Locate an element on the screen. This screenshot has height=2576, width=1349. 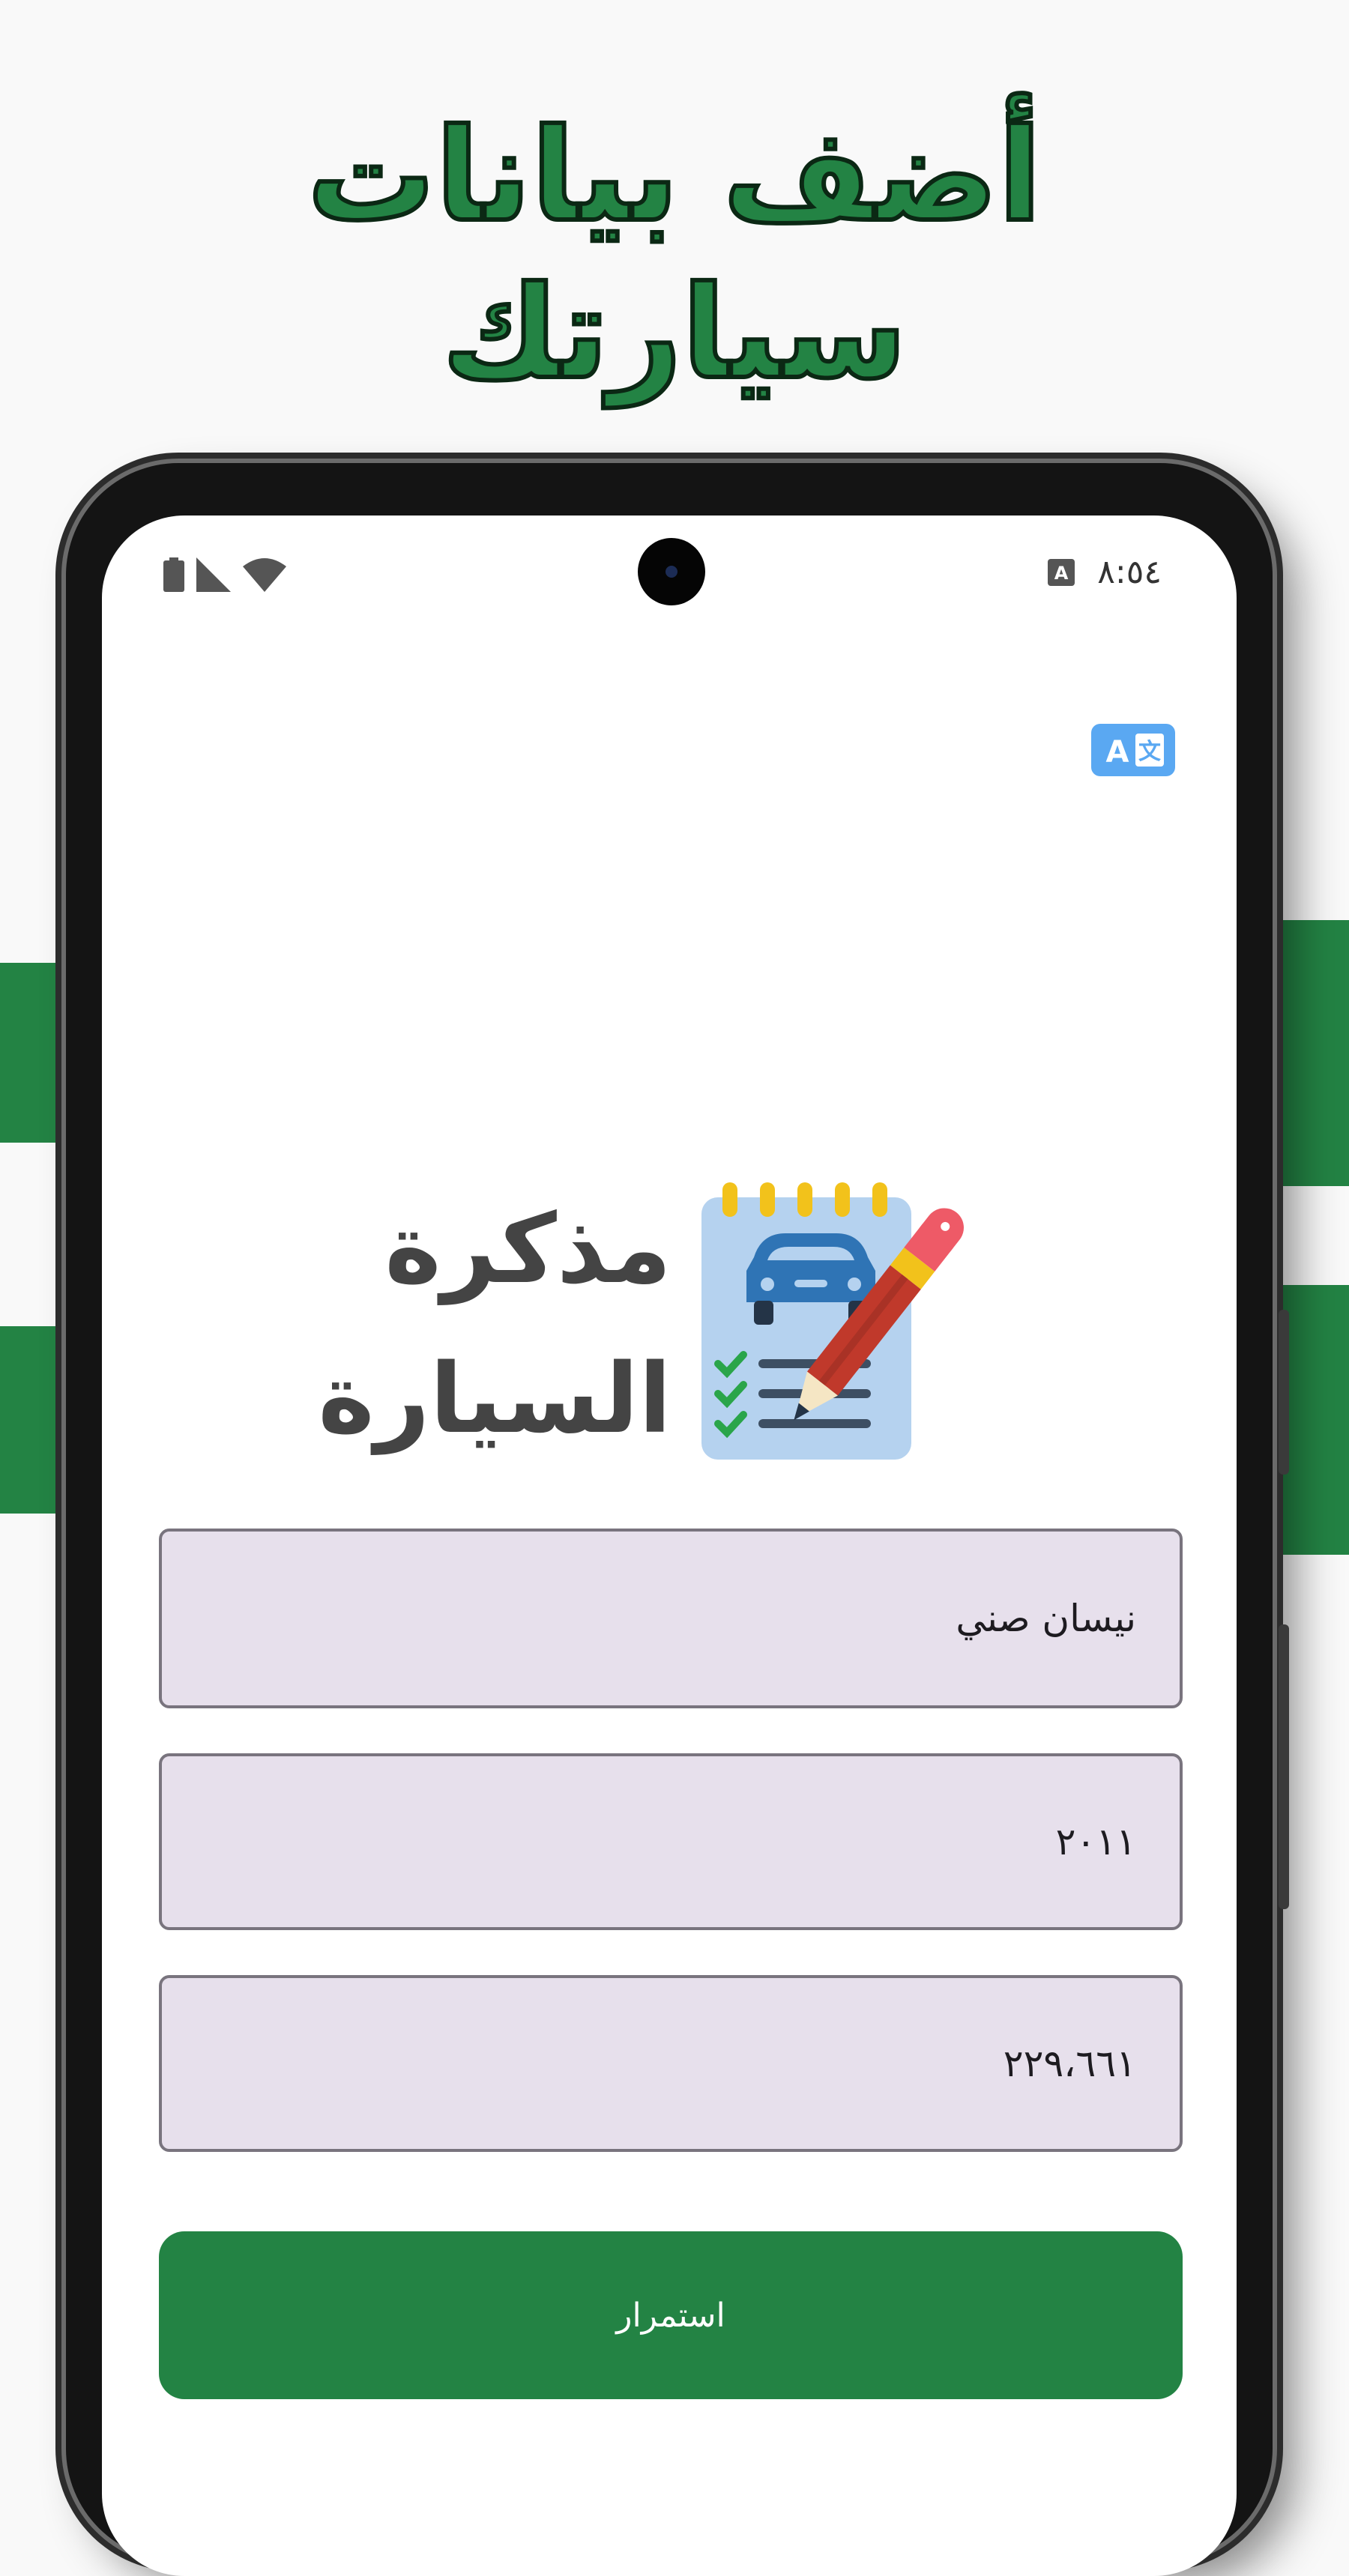
status-right: A ٨:٥٤ is located at coordinates (1105, 572).